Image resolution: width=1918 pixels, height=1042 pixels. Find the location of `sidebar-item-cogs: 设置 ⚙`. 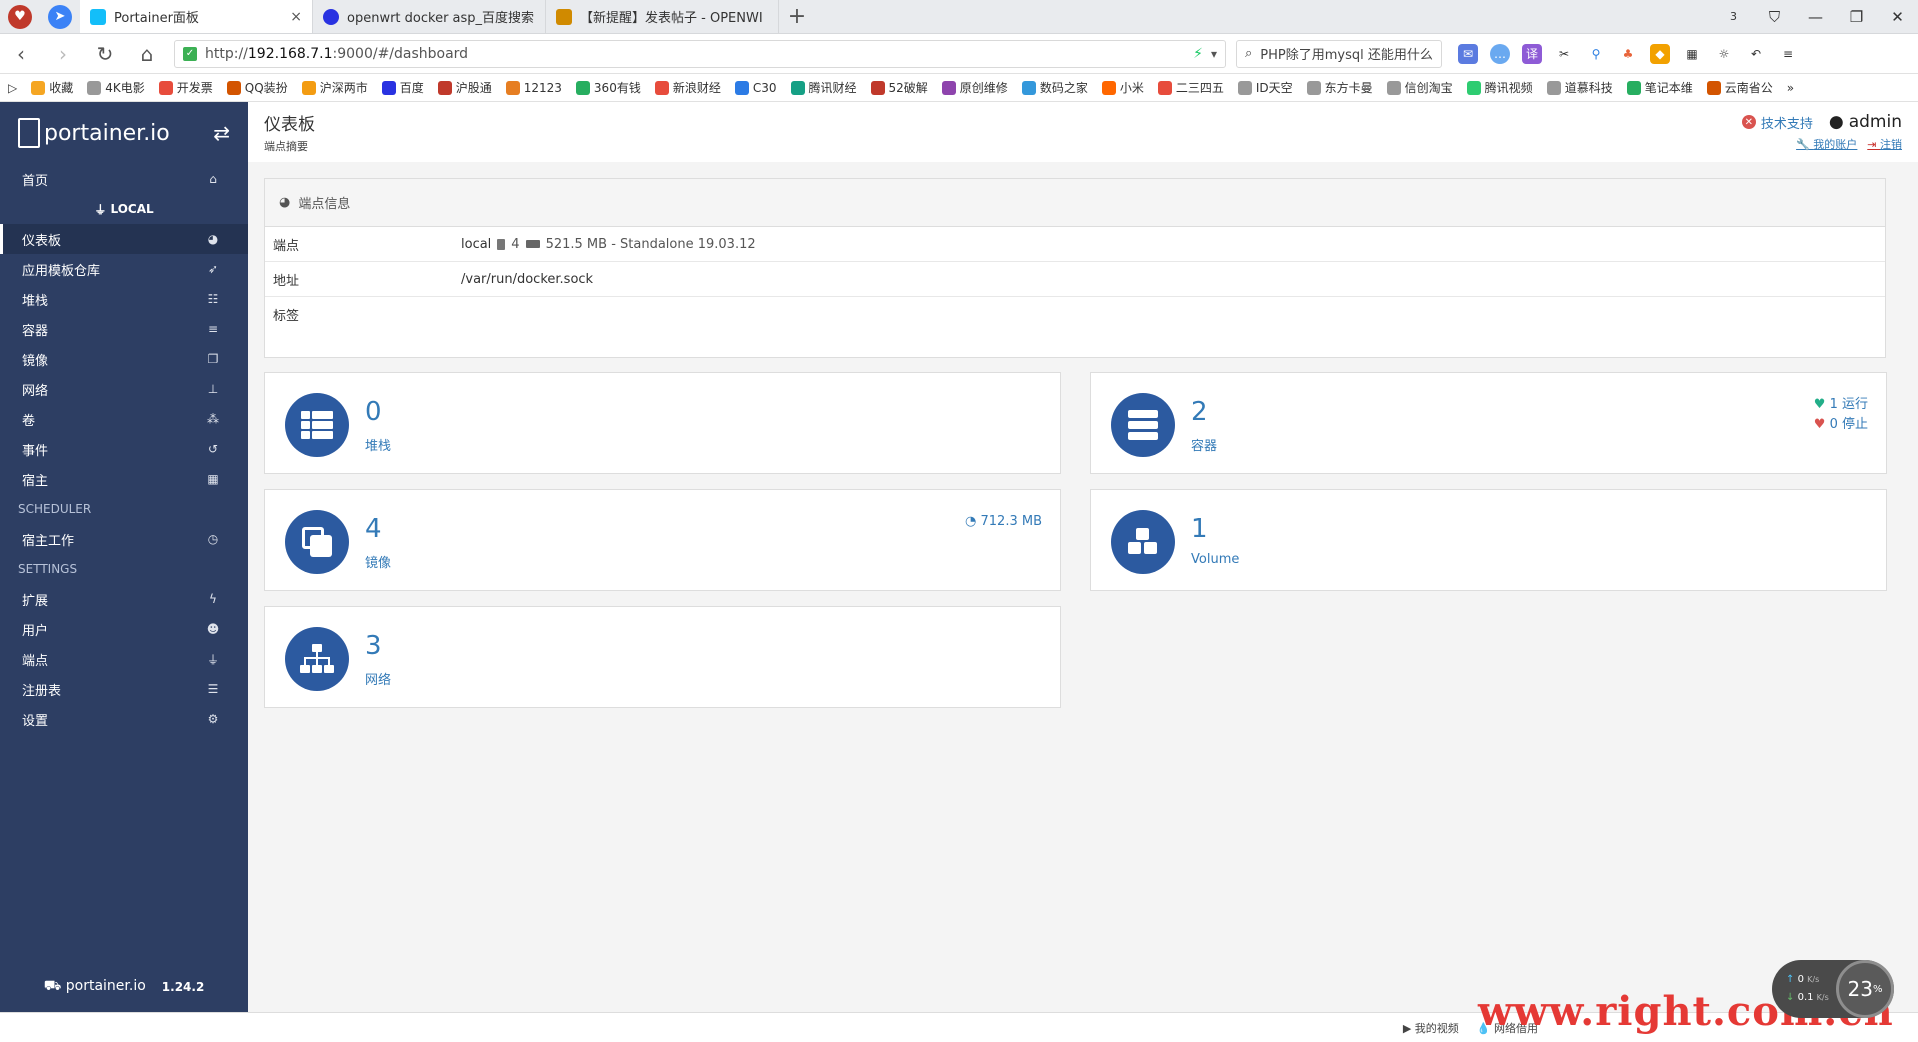

sidebar-item-cogs: 设置 ⚙ is located at coordinates (124, 719).